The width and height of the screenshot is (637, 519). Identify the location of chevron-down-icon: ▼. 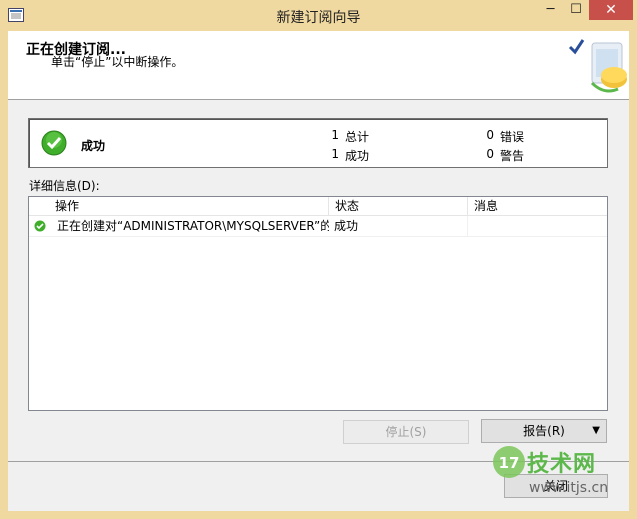
(596, 430).